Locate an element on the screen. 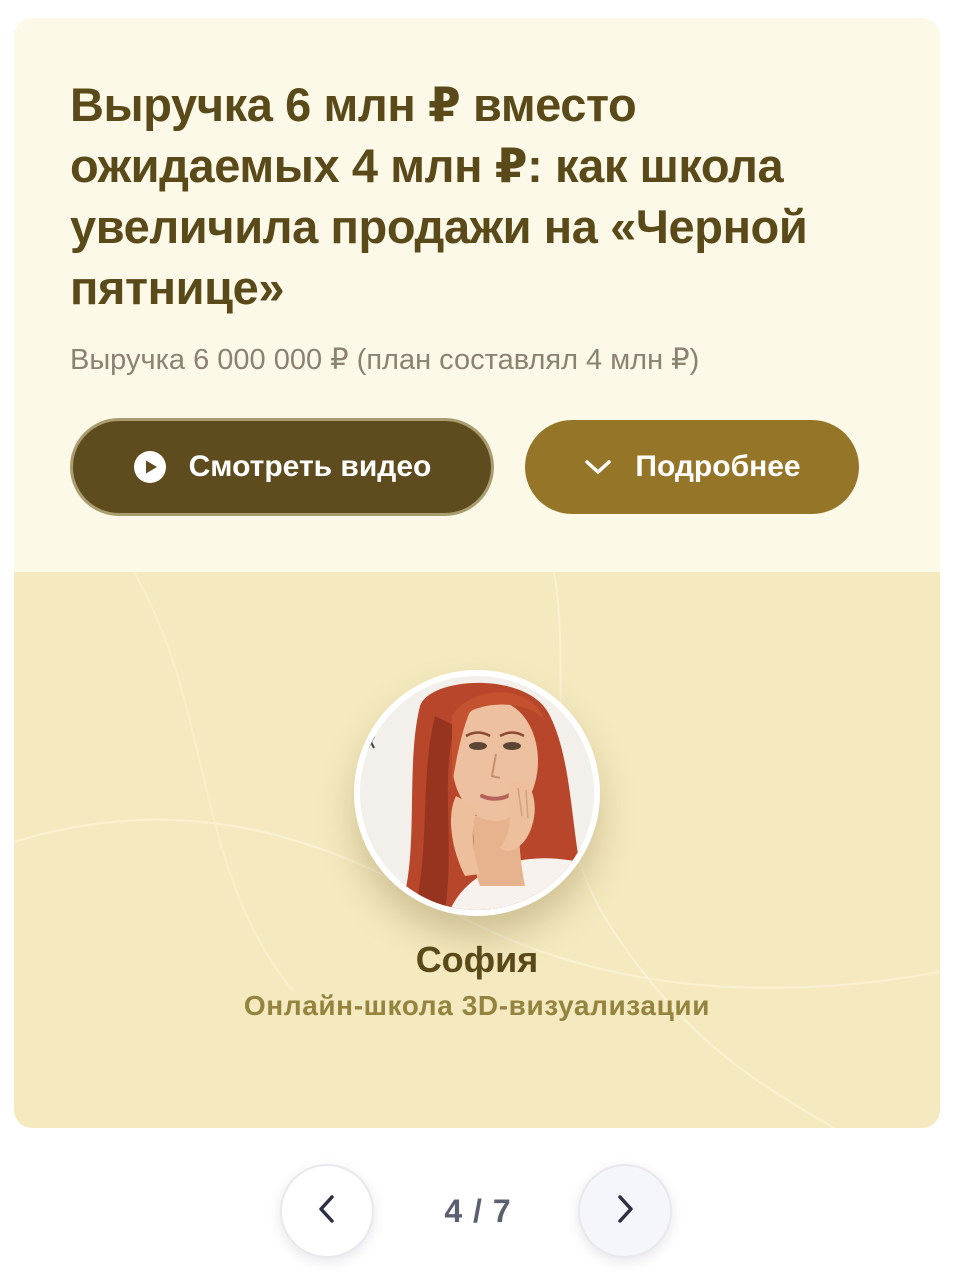  pagination: 4 / 7 is located at coordinates (478, 1211).